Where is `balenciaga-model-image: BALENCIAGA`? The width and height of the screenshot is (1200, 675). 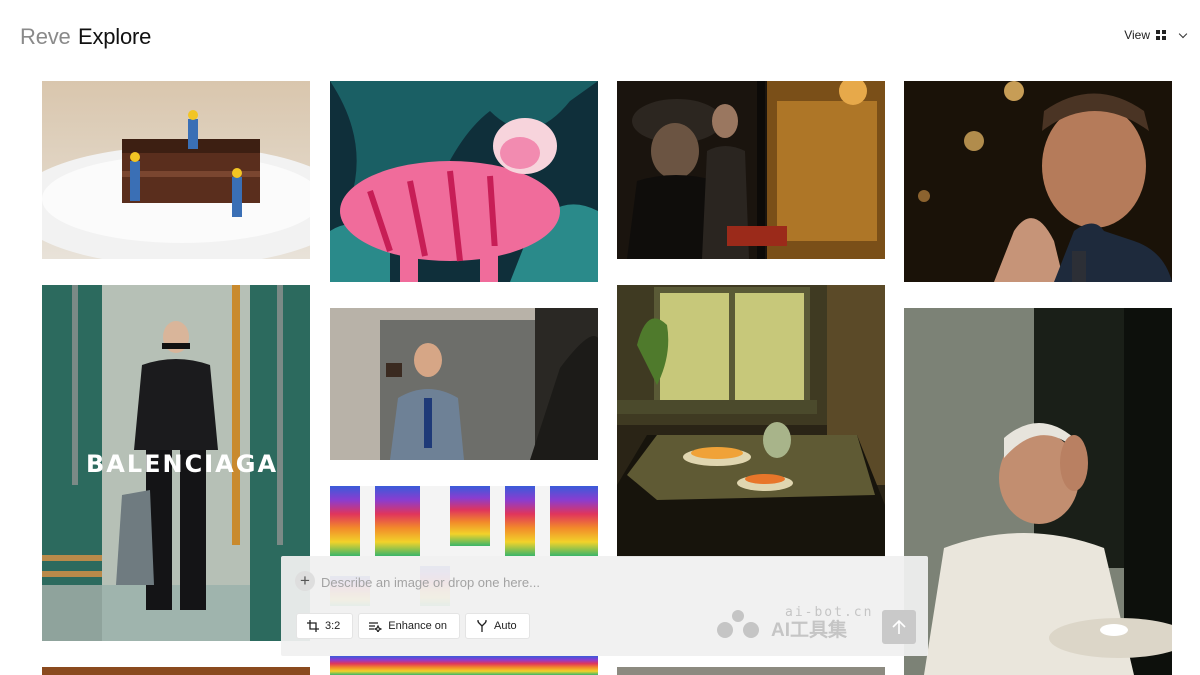
balenciaga-model-image: BALENCIAGA is located at coordinates (176, 463).